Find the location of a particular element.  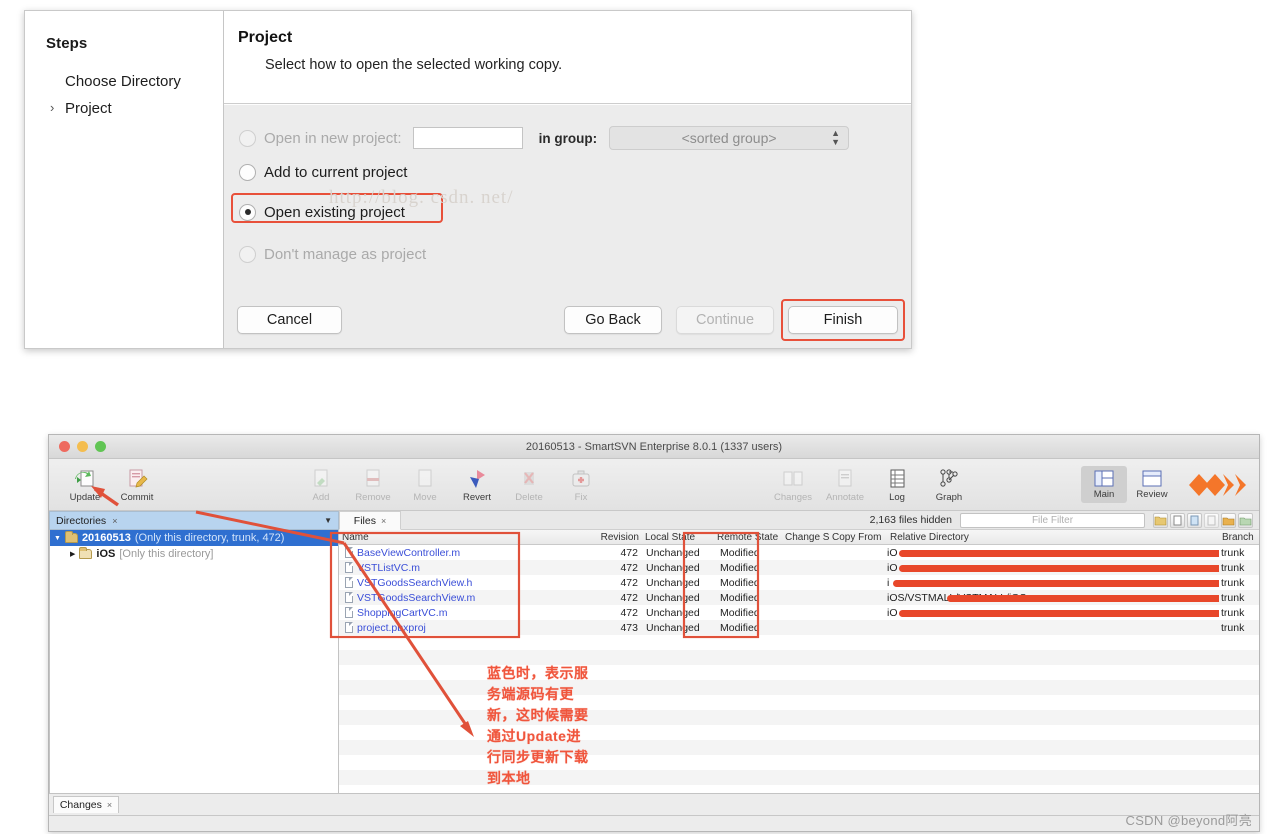

toolbar-update-button: Update is located at coordinates (85, 485).